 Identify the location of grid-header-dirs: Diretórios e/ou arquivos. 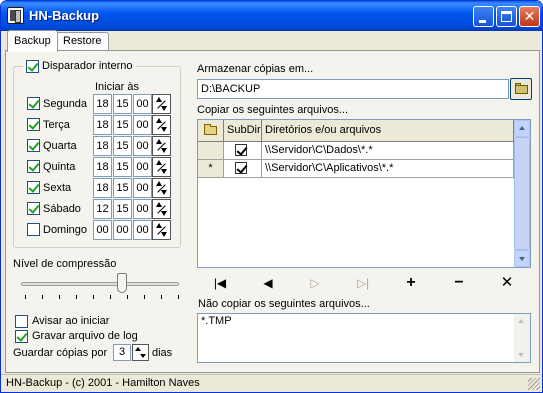
(388, 131).